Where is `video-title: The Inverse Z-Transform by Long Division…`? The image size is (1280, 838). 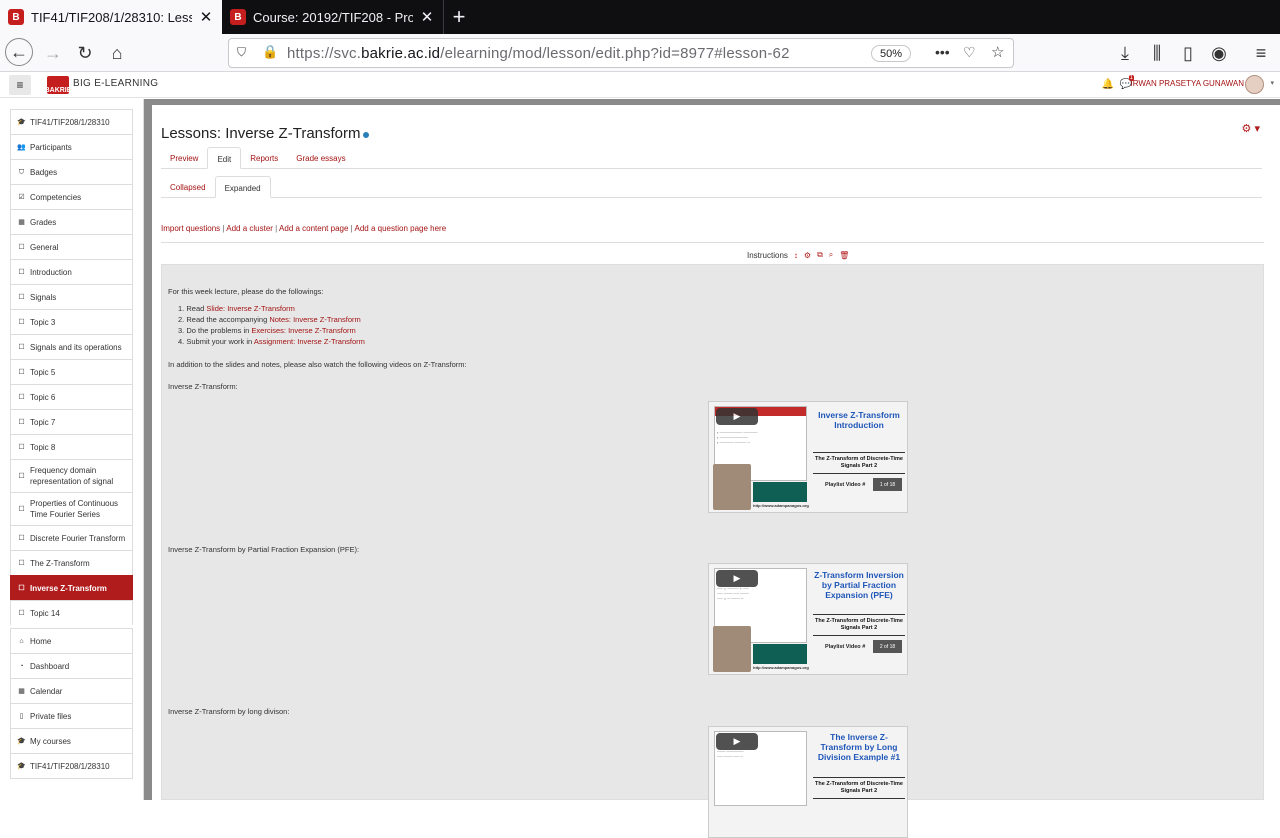
video-title: The Inverse Z-Transform by Long Division… is located at coordinates (859, 747).